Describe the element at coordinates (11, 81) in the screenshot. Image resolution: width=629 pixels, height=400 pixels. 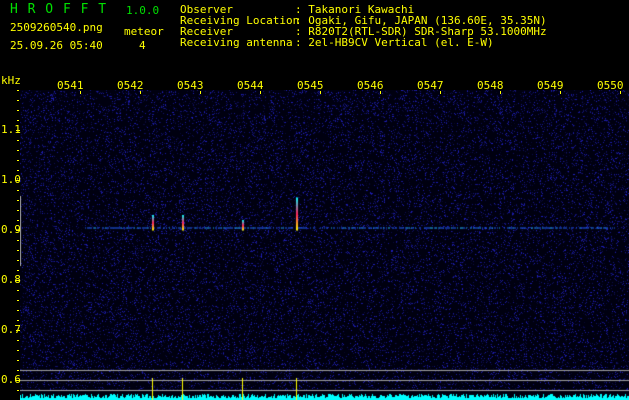
I see `y-axis-label: kHz` at that location.